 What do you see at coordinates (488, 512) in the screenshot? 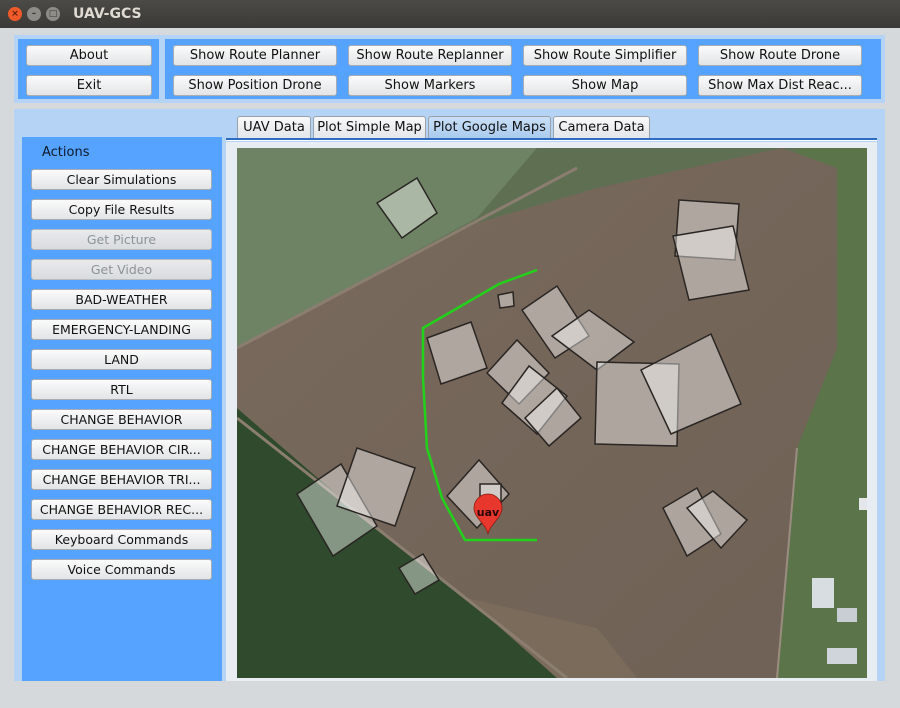
I see `uav-marker-label: uav` at bounding box center [488, 512].